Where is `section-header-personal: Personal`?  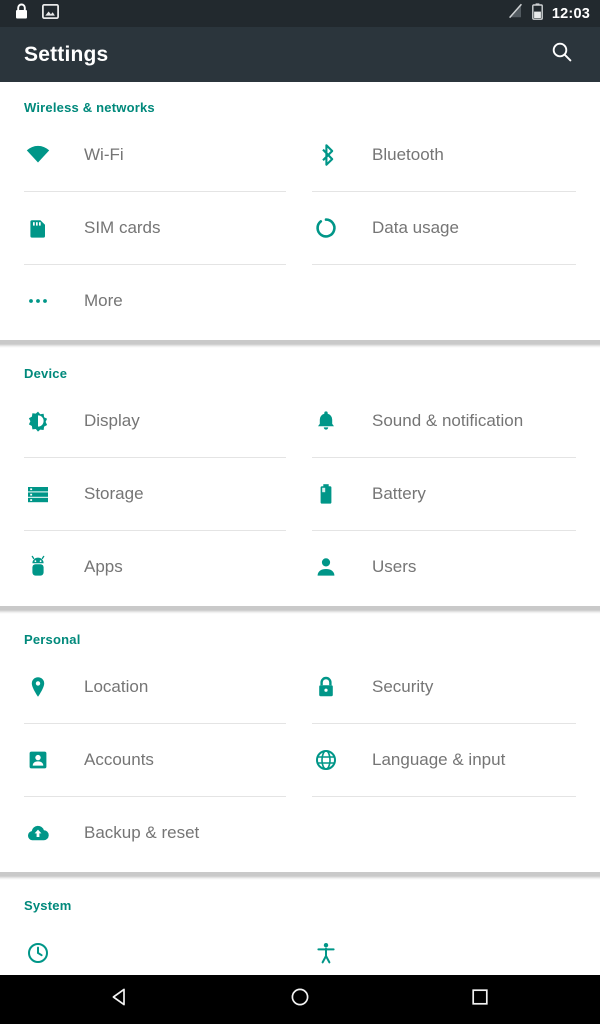 section-header-personal: Personal is located at coordinates (52, 639).